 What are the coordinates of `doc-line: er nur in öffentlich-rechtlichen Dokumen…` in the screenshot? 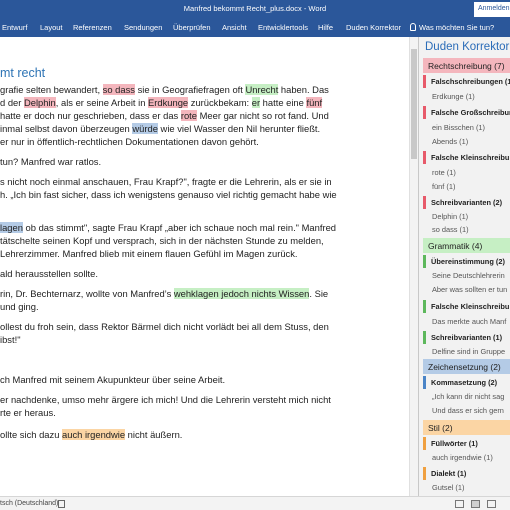 It's located at (129, 141).